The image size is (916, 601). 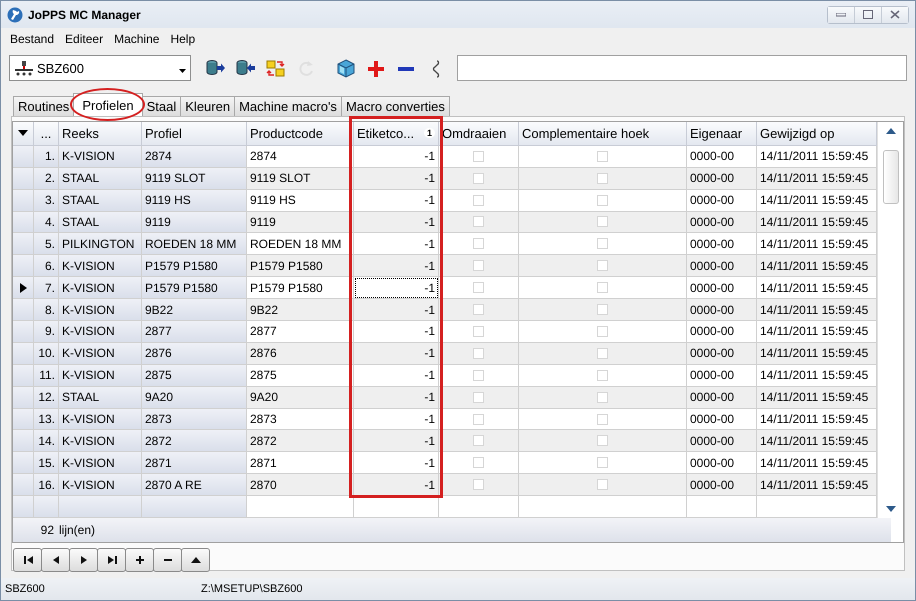 What do you see at coordinates (46, 397) in the screenshot?
I see `row-number: 12.` at bounding box center [46, 397].